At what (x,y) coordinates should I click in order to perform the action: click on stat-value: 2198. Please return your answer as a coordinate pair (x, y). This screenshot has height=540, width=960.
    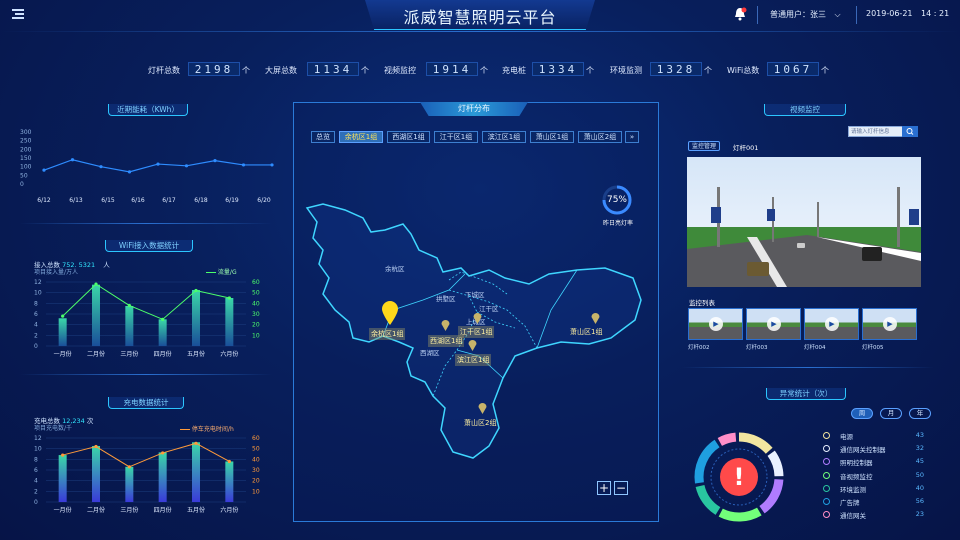
    Looking at the image, I should click on (214, 69).